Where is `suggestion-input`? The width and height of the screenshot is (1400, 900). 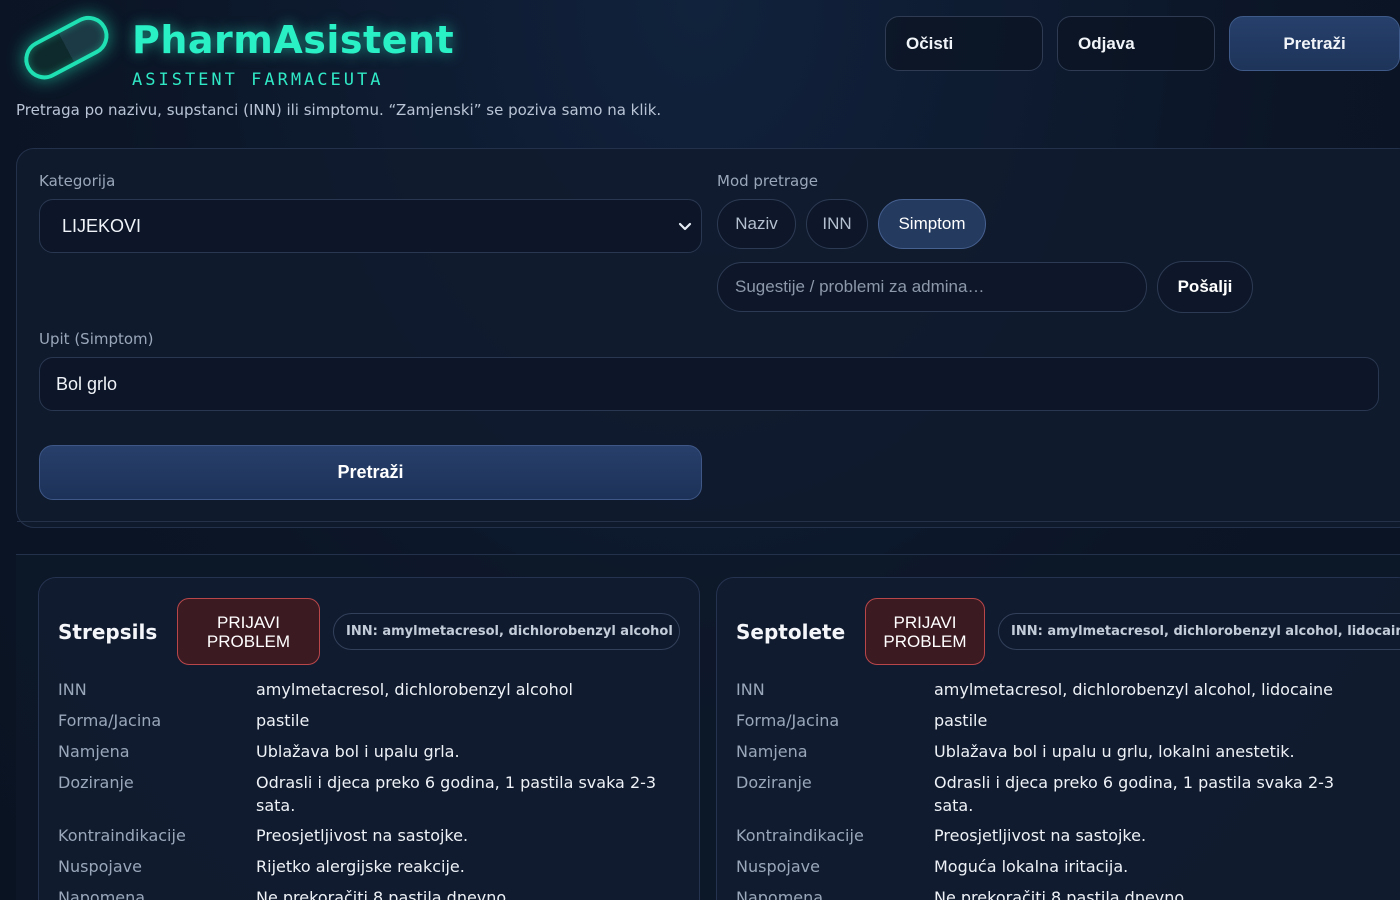 suggestion-input is located at coordinates (932, 287).